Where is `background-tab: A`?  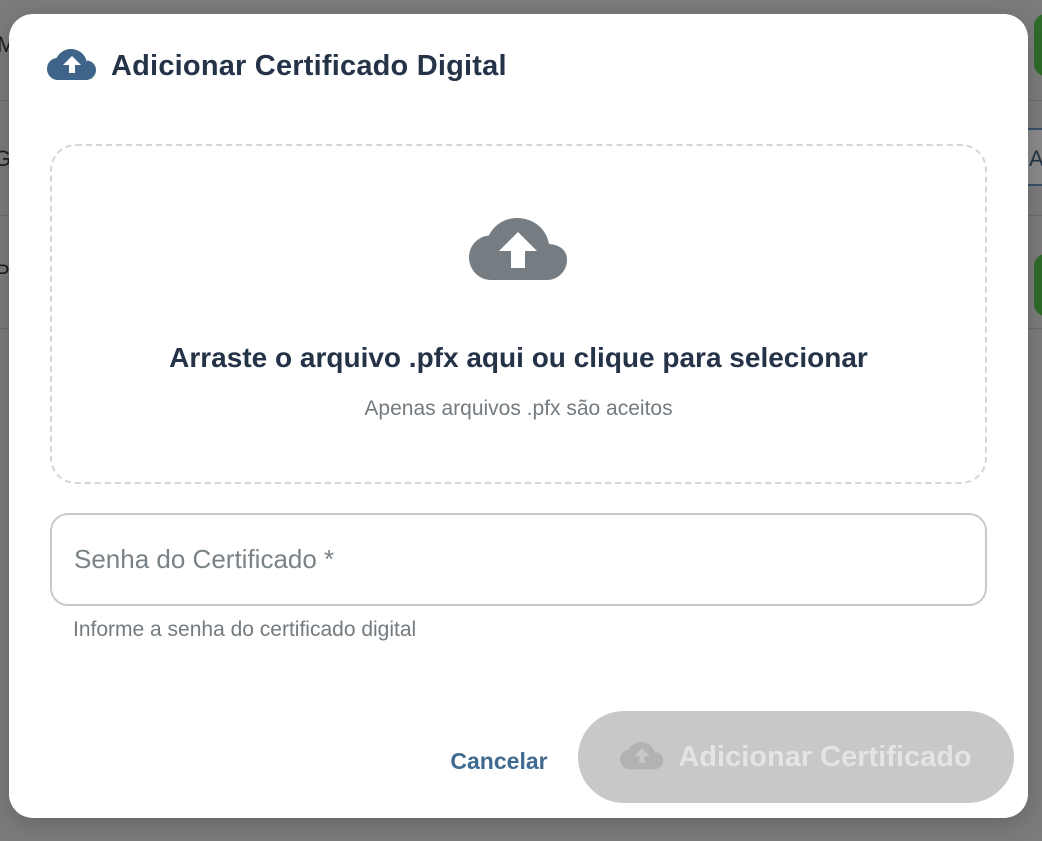 background-tab: A is located at coordinates (1035, 157).